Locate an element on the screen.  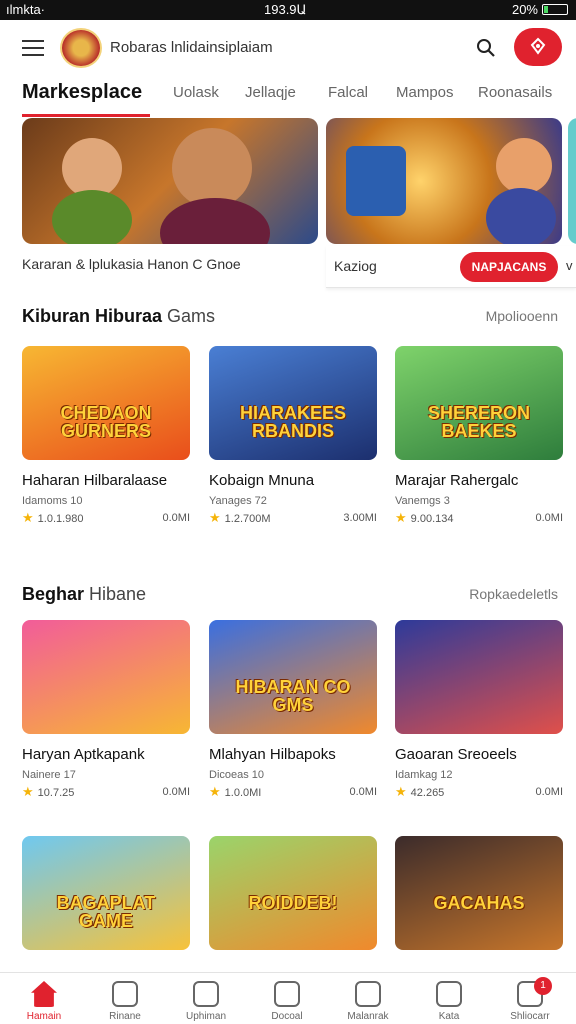
app-logo is located at coordinates (81, 48).